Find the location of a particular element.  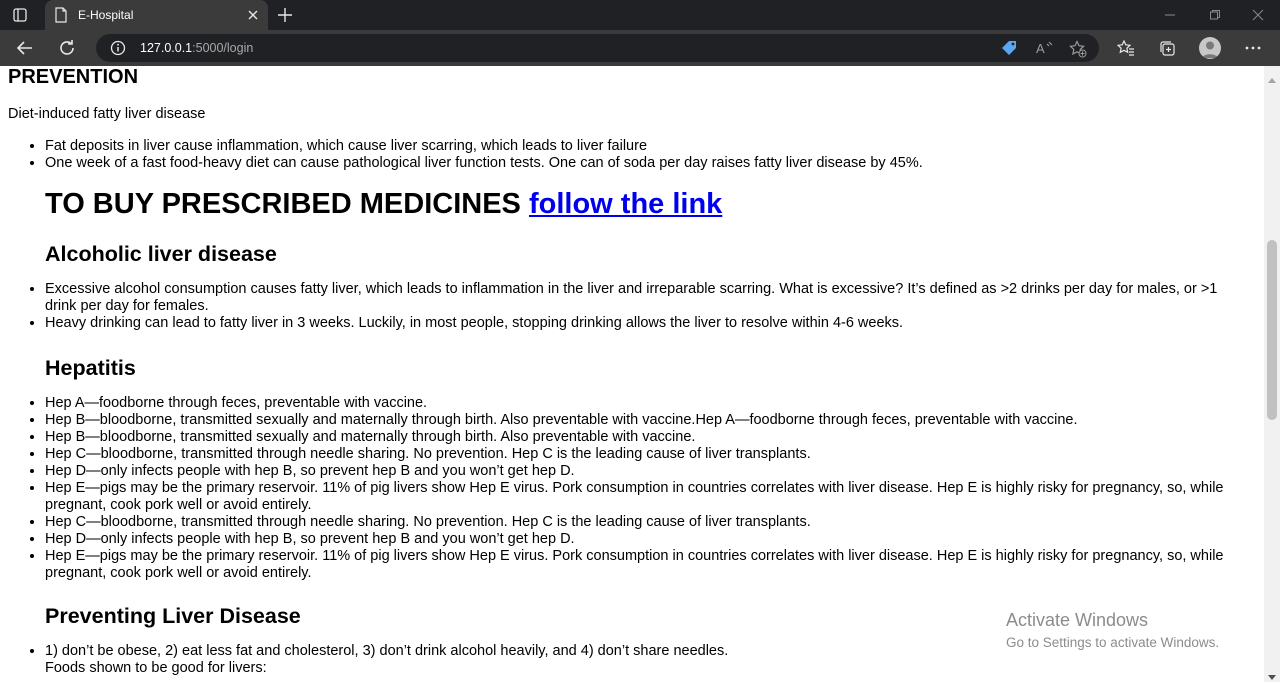

hepatitis-heading: Hepatitis is located at coordinates (90, 368).